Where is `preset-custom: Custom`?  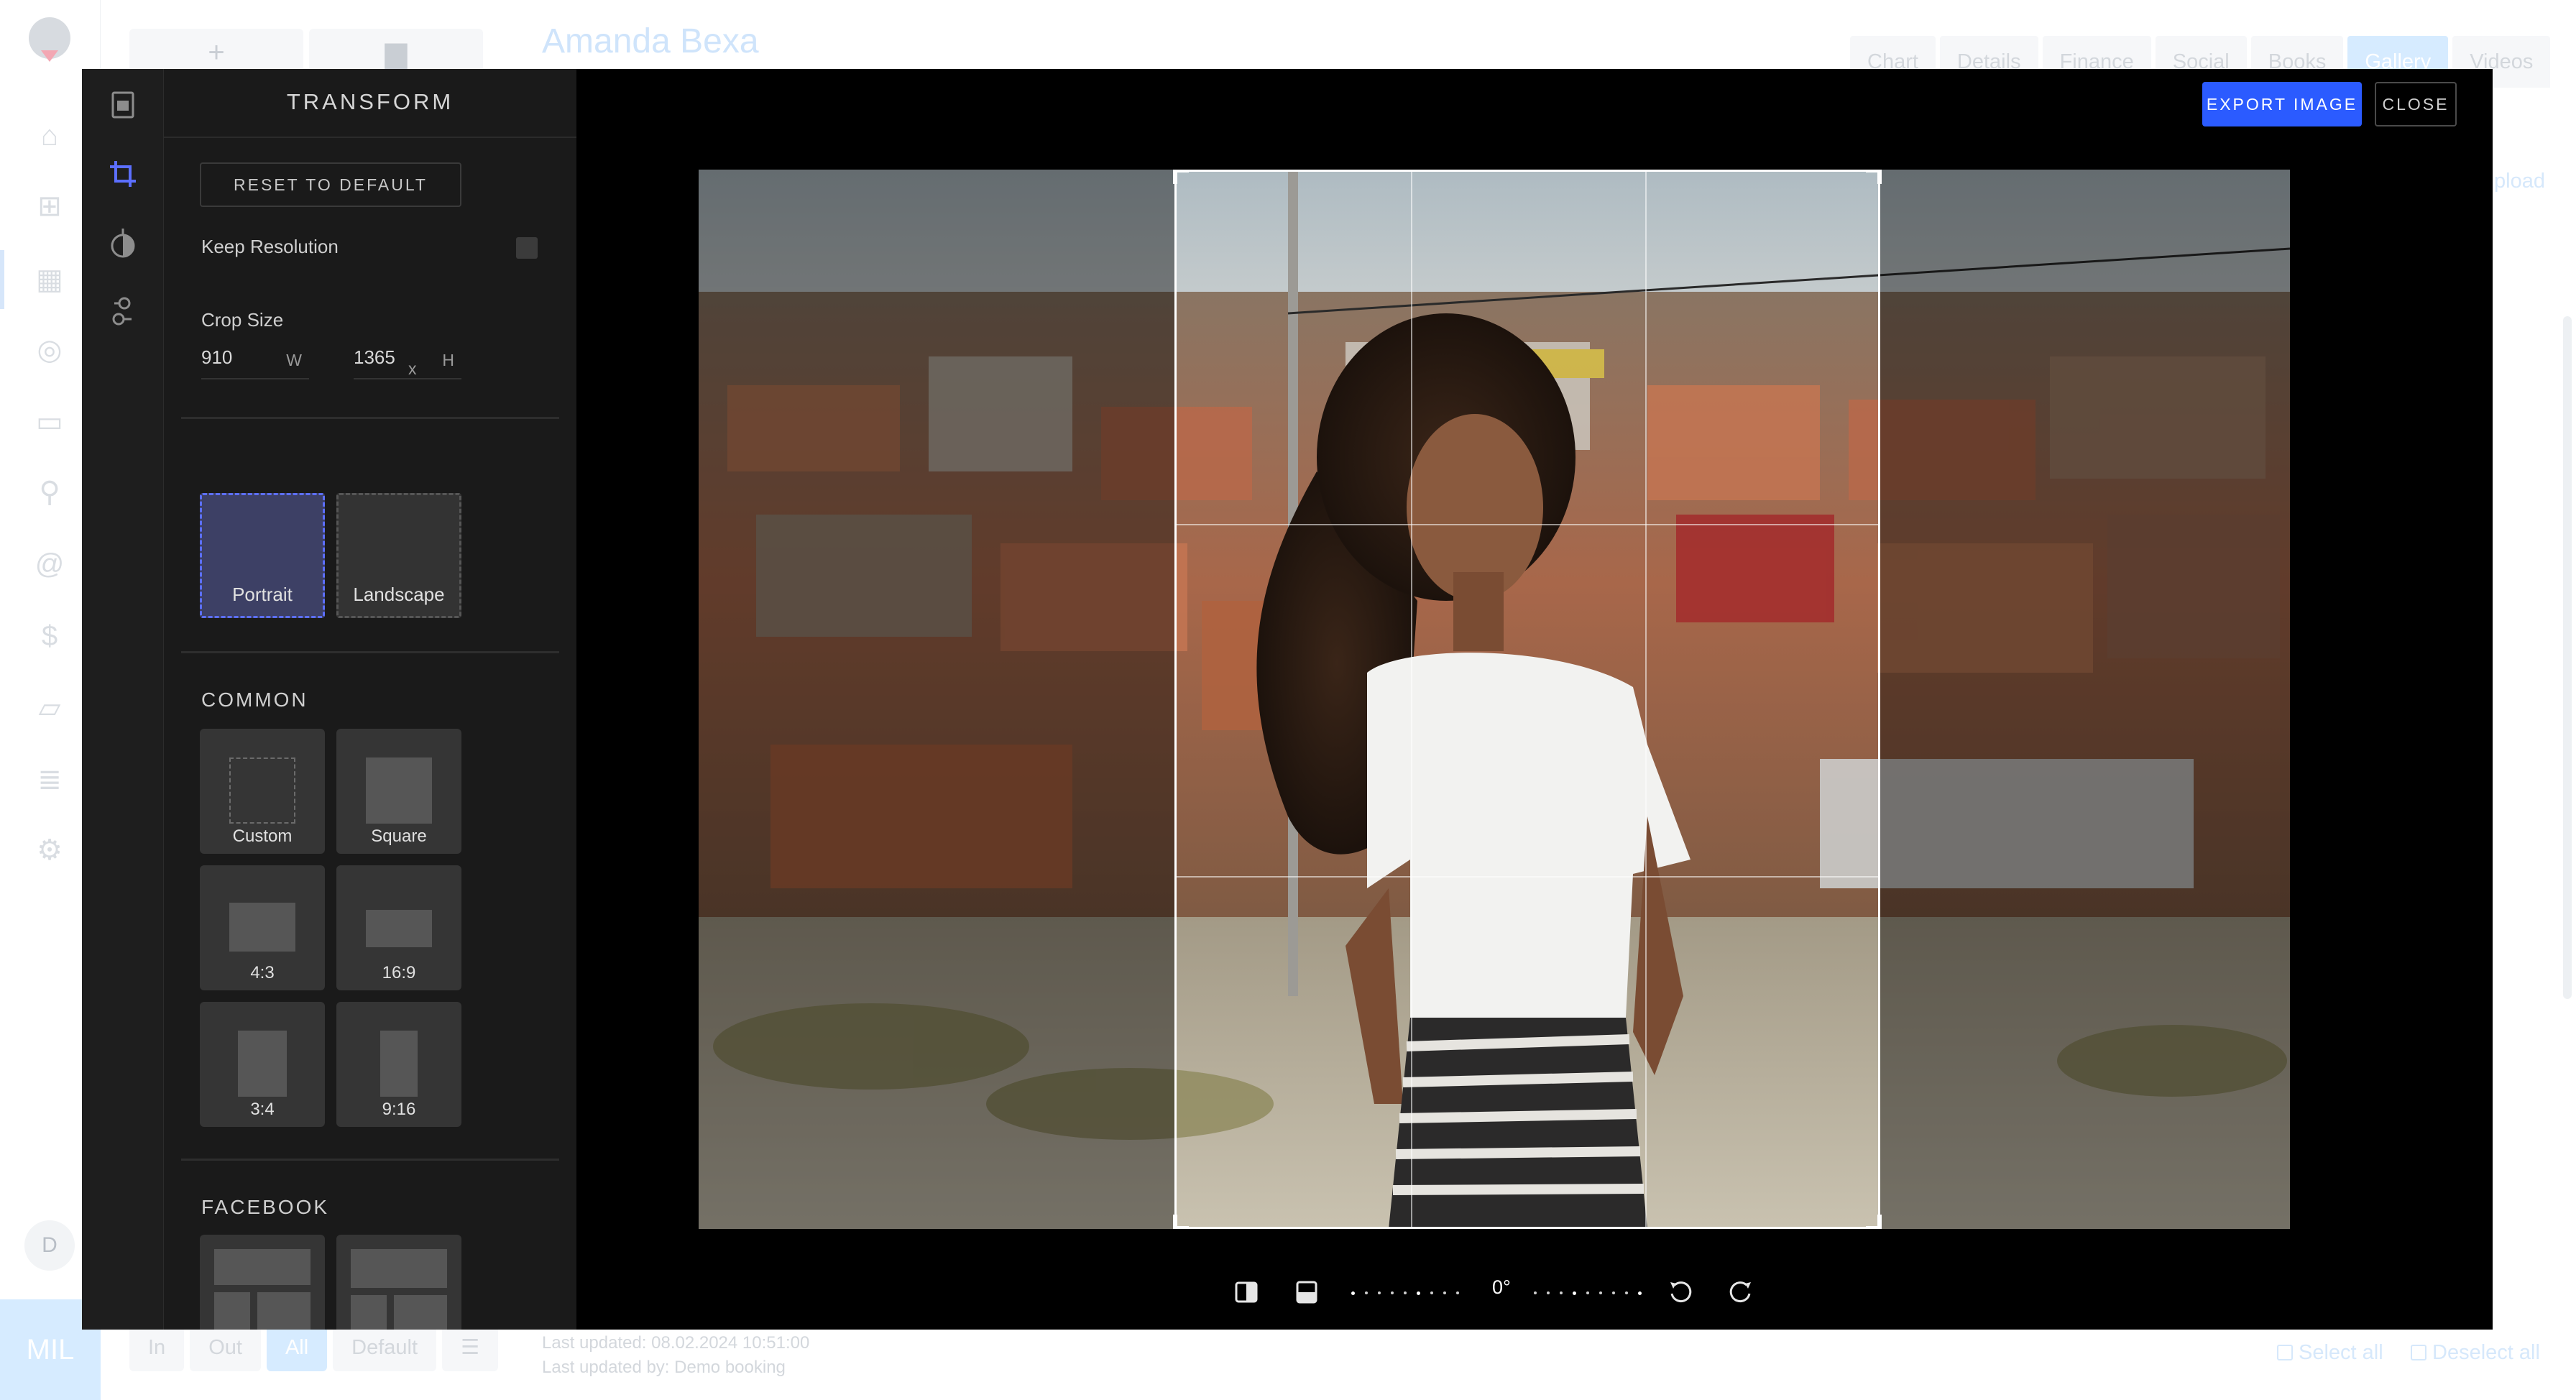 preset-custom: Custom is located at coordinates (262, 792).